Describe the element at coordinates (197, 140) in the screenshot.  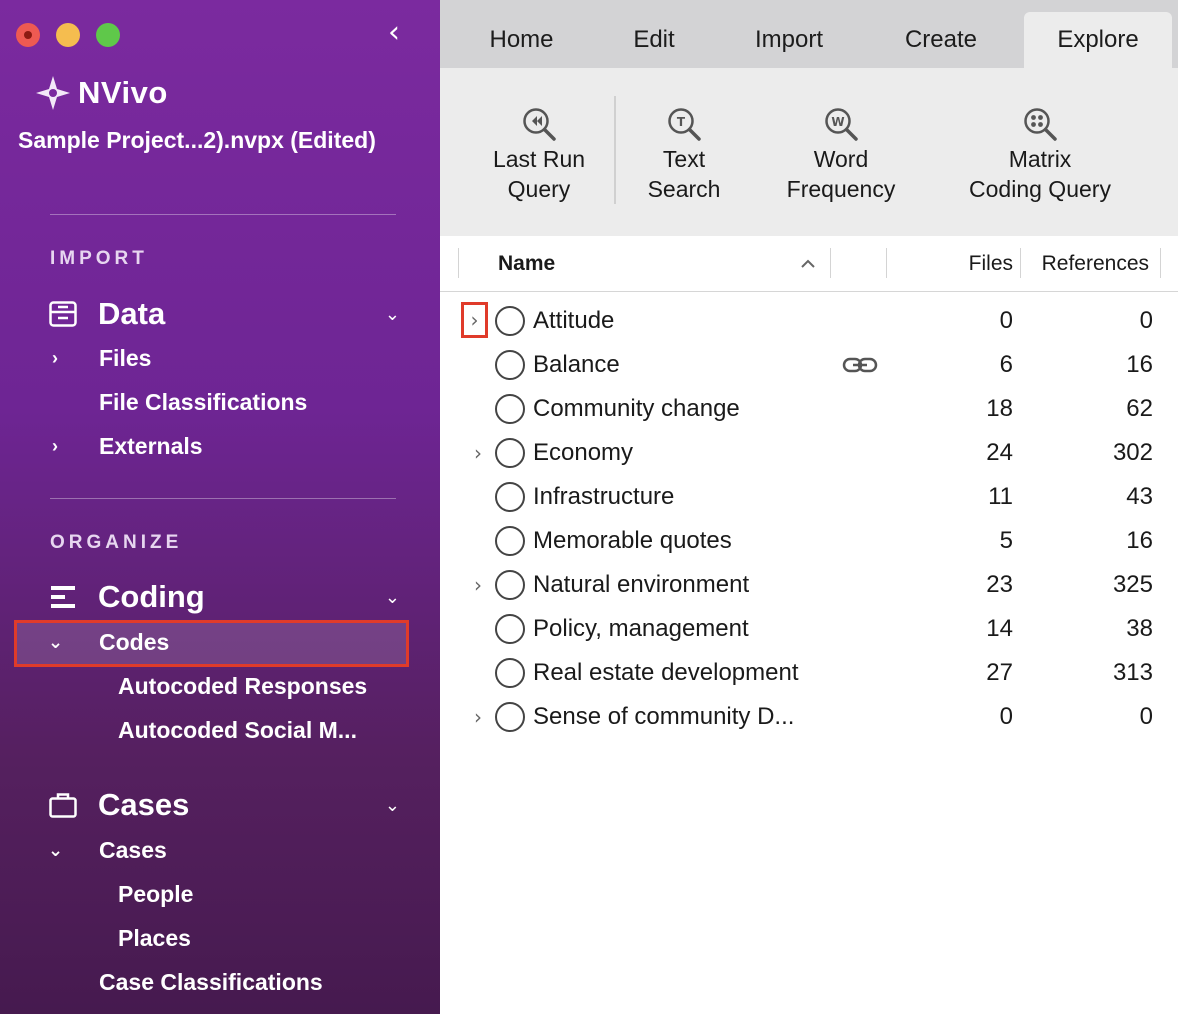
I see `project-title: Sample Project...2).nvpx (Edited)` at that location.